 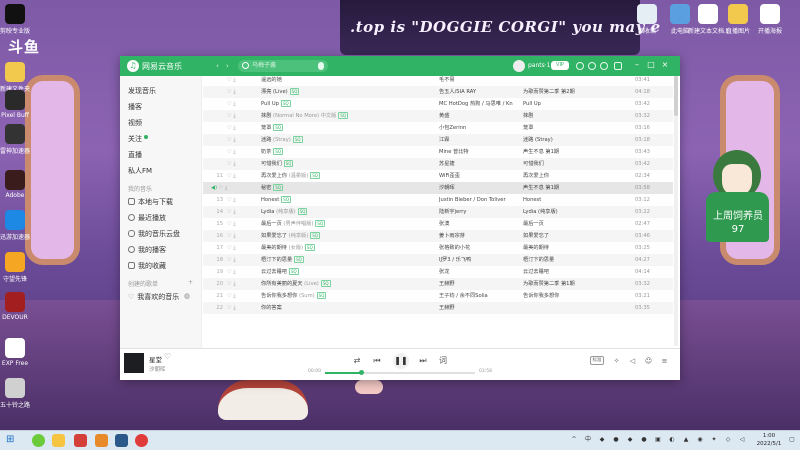 I want to click on playlist-icon: ≡, so click(x=664, y=361).